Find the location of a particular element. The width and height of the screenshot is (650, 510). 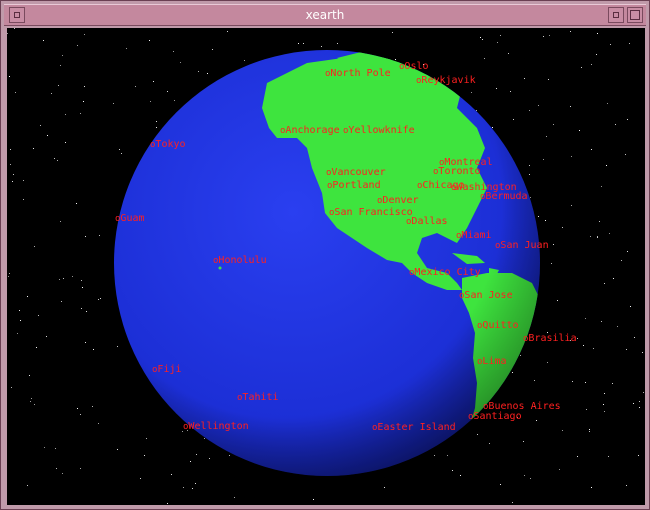

city-marker: oGuam is located at coordinates (130, 218).